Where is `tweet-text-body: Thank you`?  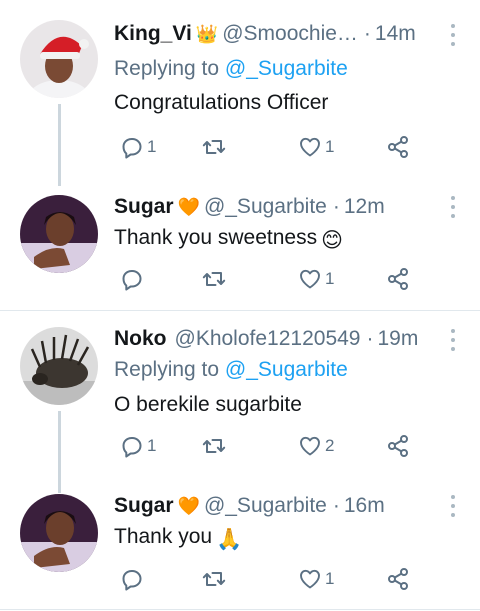
tweet-text-body: Thank you is located at coordinates (163, 536).